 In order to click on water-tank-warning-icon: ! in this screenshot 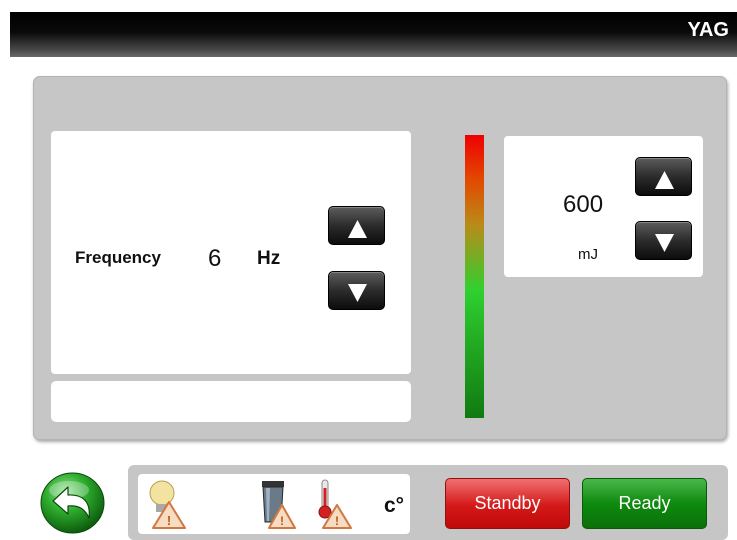, I will do `click(279, 505)`.